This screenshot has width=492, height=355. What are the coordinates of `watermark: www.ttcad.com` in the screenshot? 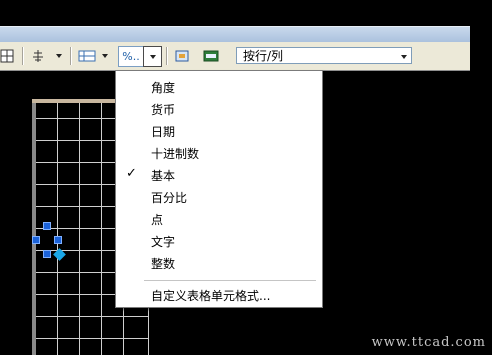 It's located at (428, 342).